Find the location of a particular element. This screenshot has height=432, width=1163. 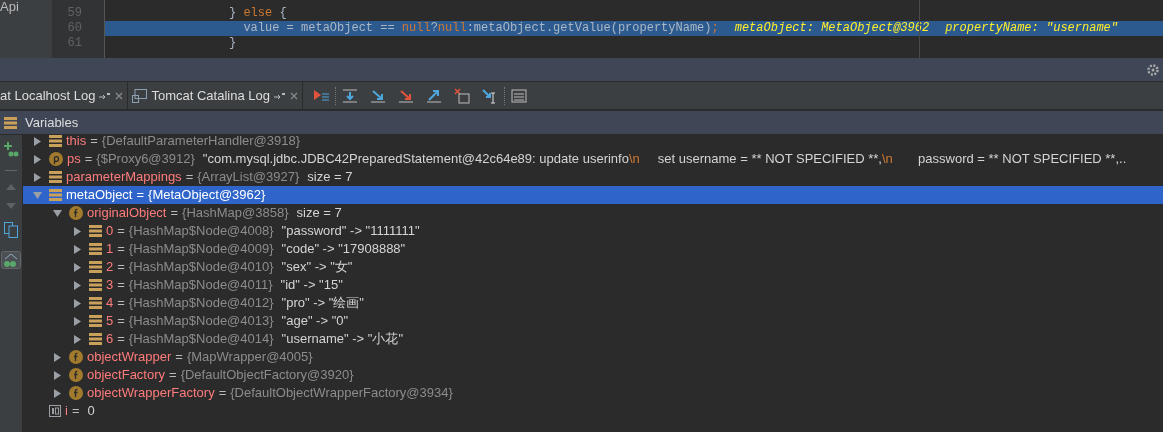

variable-name: 6 is located at coordinates (110, 339).